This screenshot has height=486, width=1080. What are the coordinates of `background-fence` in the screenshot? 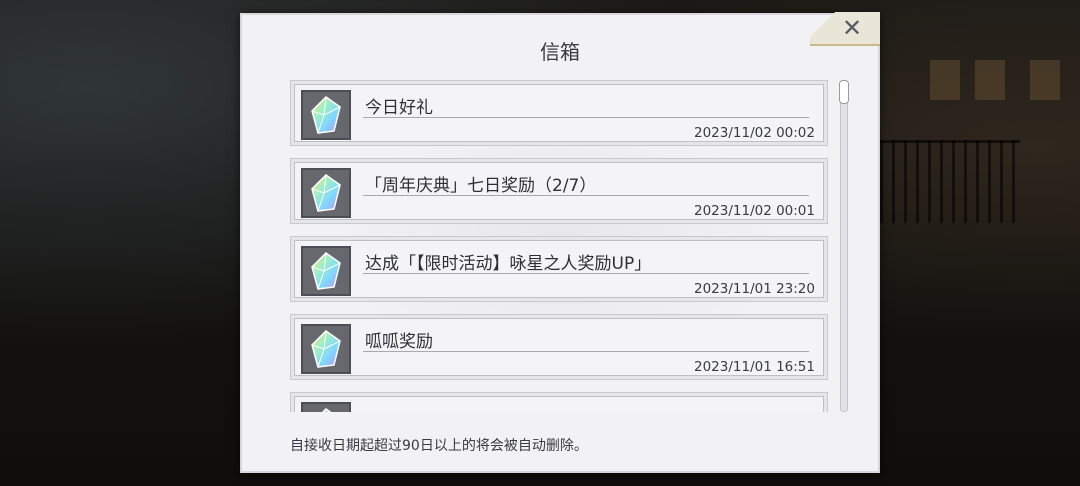 It's located at (950, 181).